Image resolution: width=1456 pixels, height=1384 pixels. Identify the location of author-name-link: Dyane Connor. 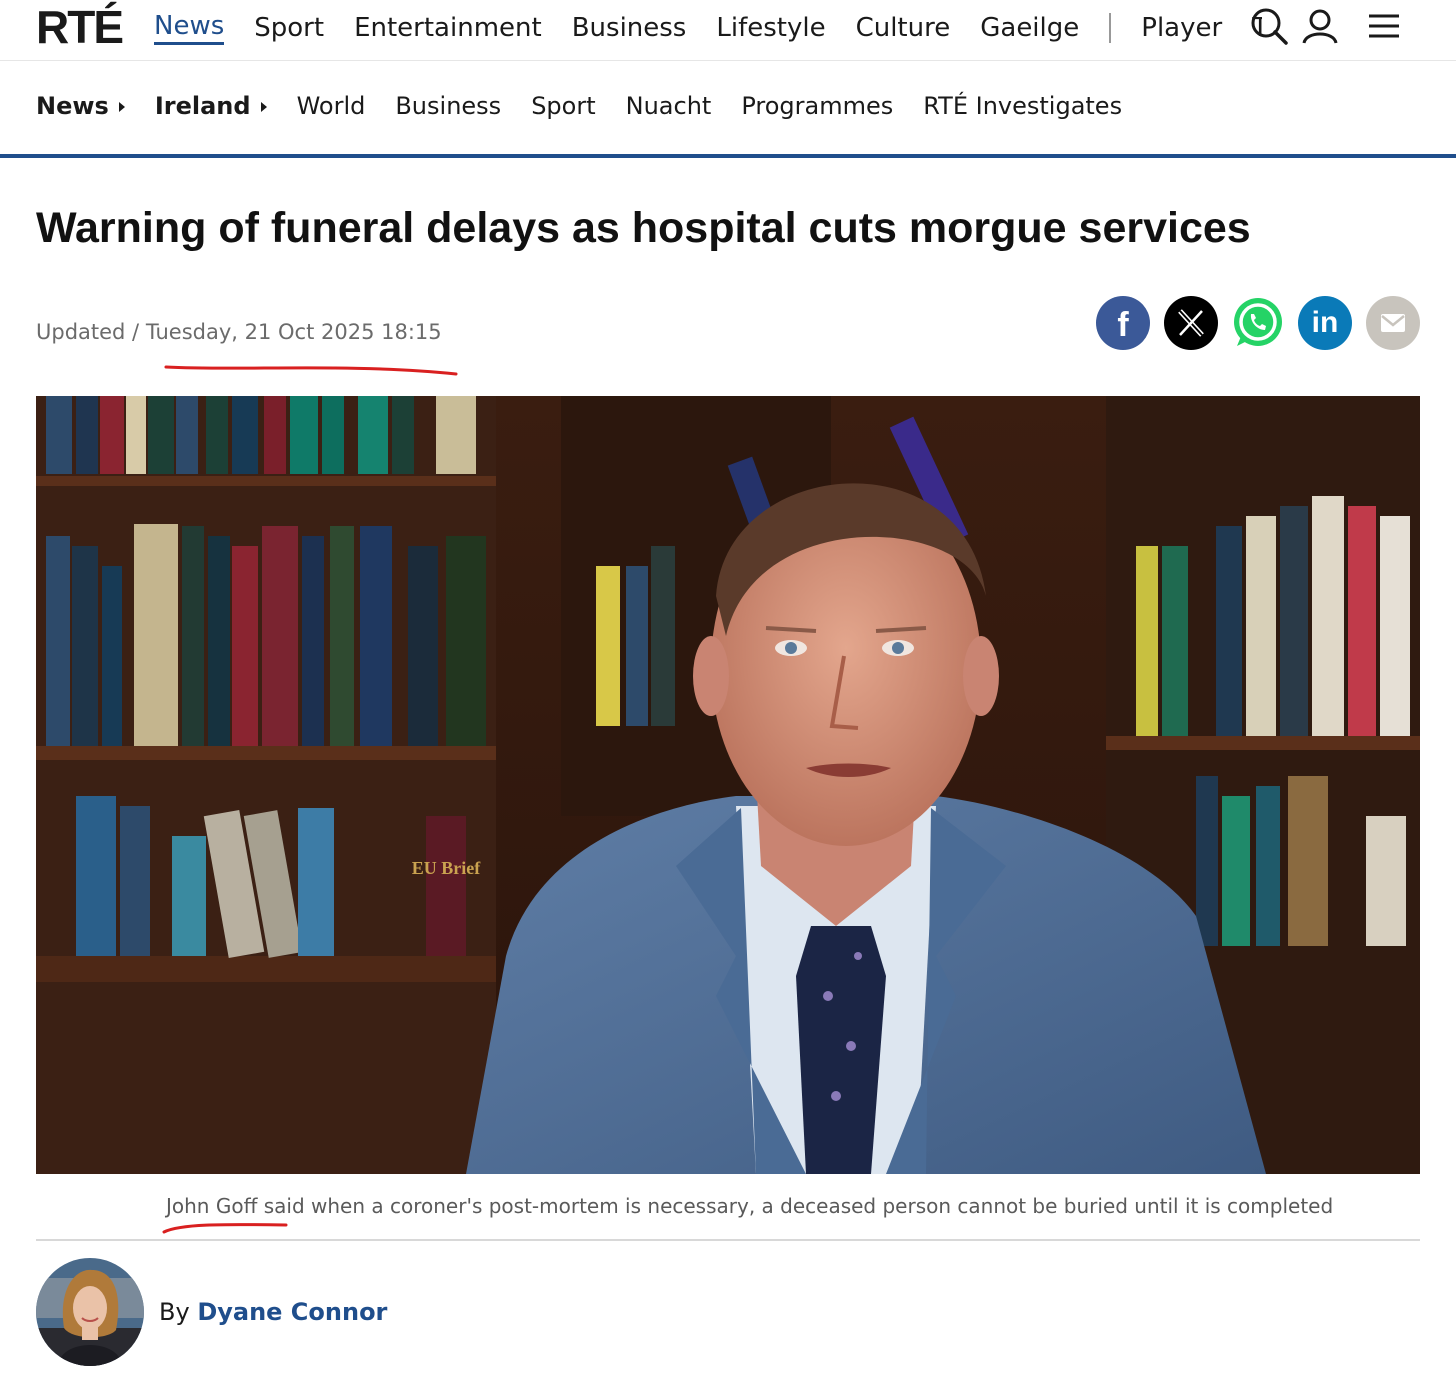
(292, 1312).